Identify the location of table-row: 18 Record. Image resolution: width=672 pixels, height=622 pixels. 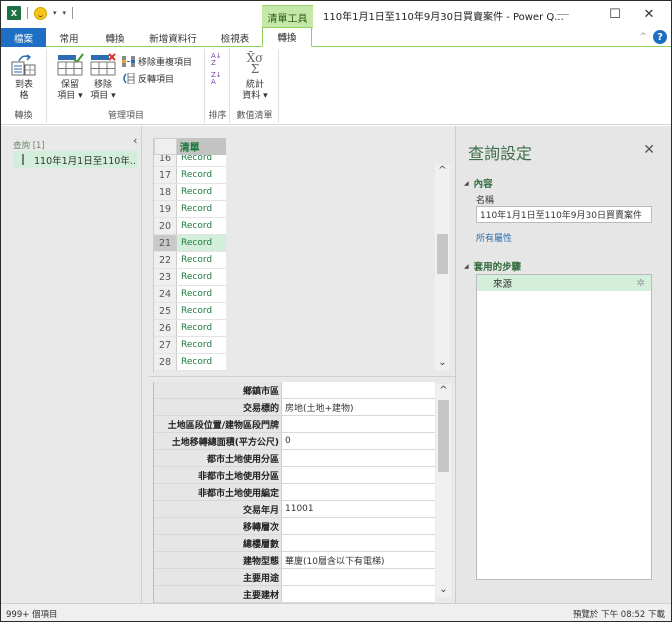
(190, 192).